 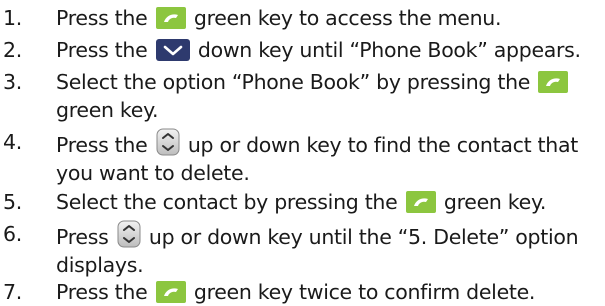 What do you see at coordinates (12, 142) in the screenshot?
I see `step-number: 4.` at bounding box center [12, 142].